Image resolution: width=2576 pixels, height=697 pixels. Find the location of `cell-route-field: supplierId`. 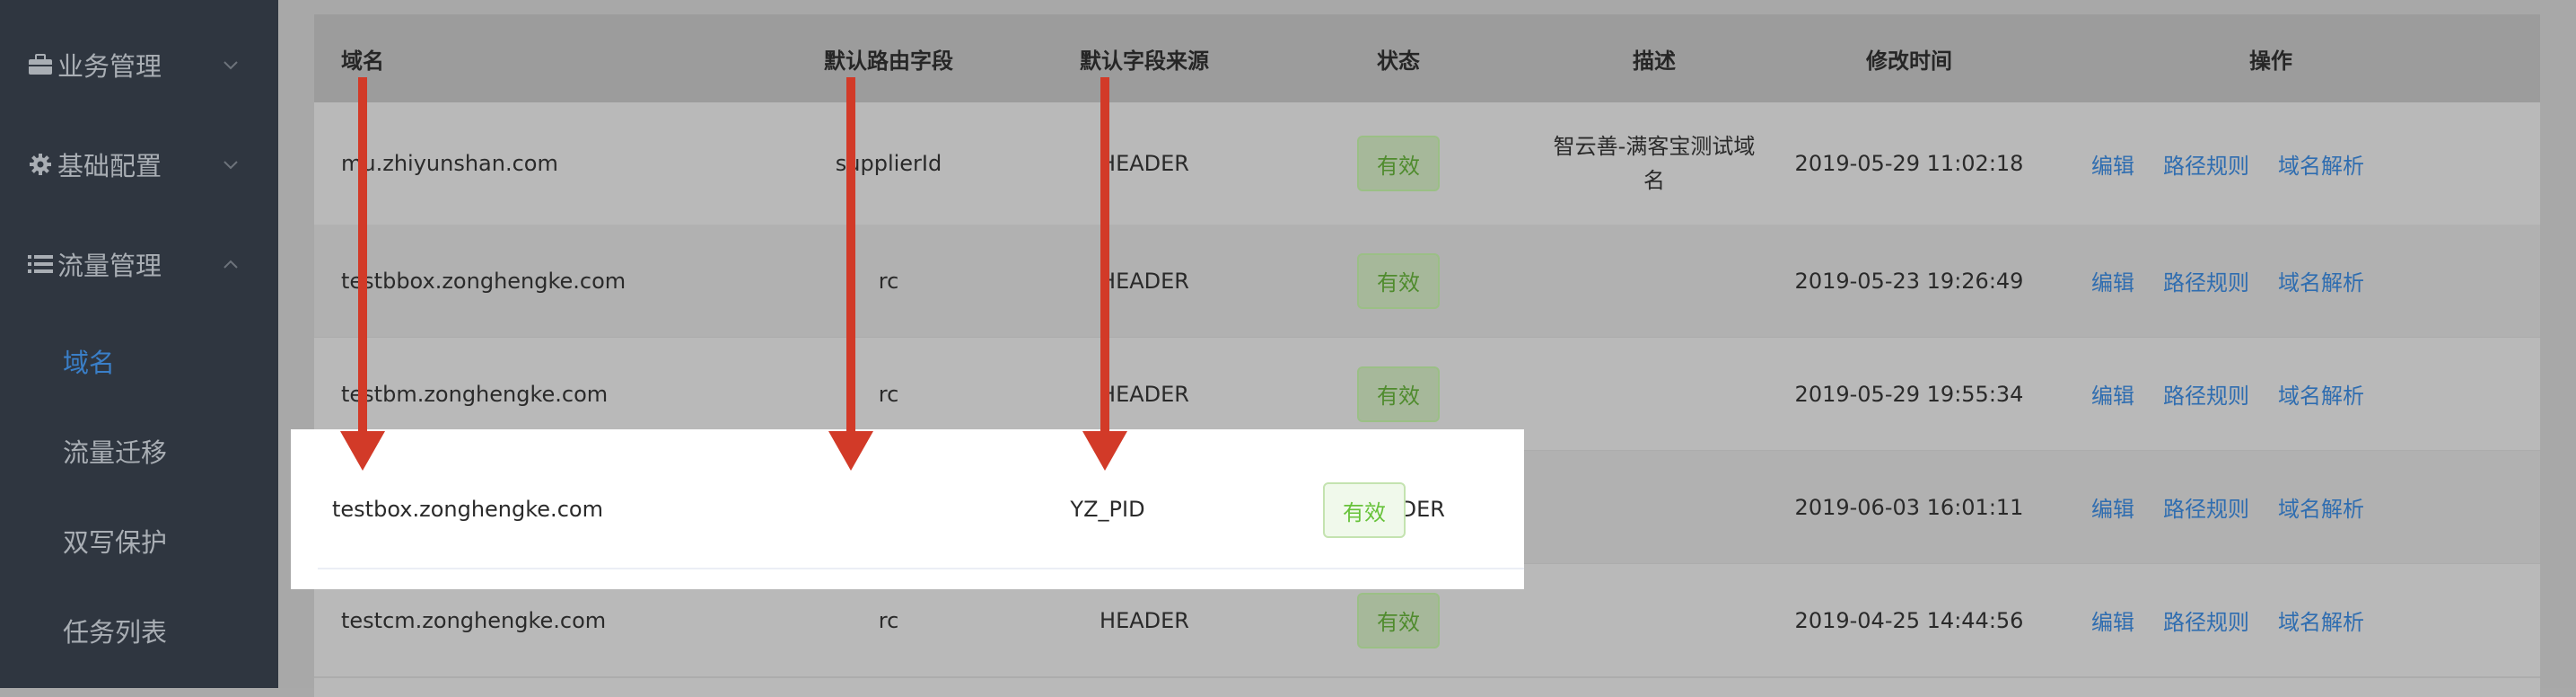

cell-route-field: supplierId is located at coordinates (888, 163).